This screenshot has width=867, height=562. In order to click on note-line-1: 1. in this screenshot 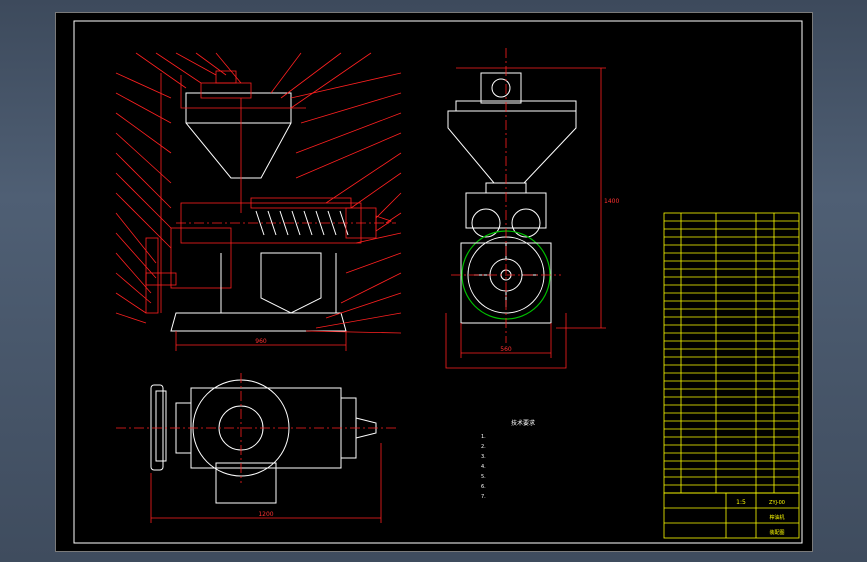, I will do `click(483, 437)`.